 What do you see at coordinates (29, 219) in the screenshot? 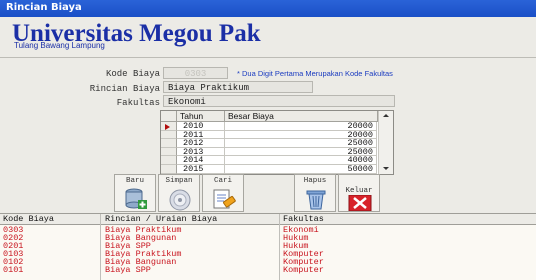
I see `list-header-kode: Kode Biaya` at bounding box center [29, 219].